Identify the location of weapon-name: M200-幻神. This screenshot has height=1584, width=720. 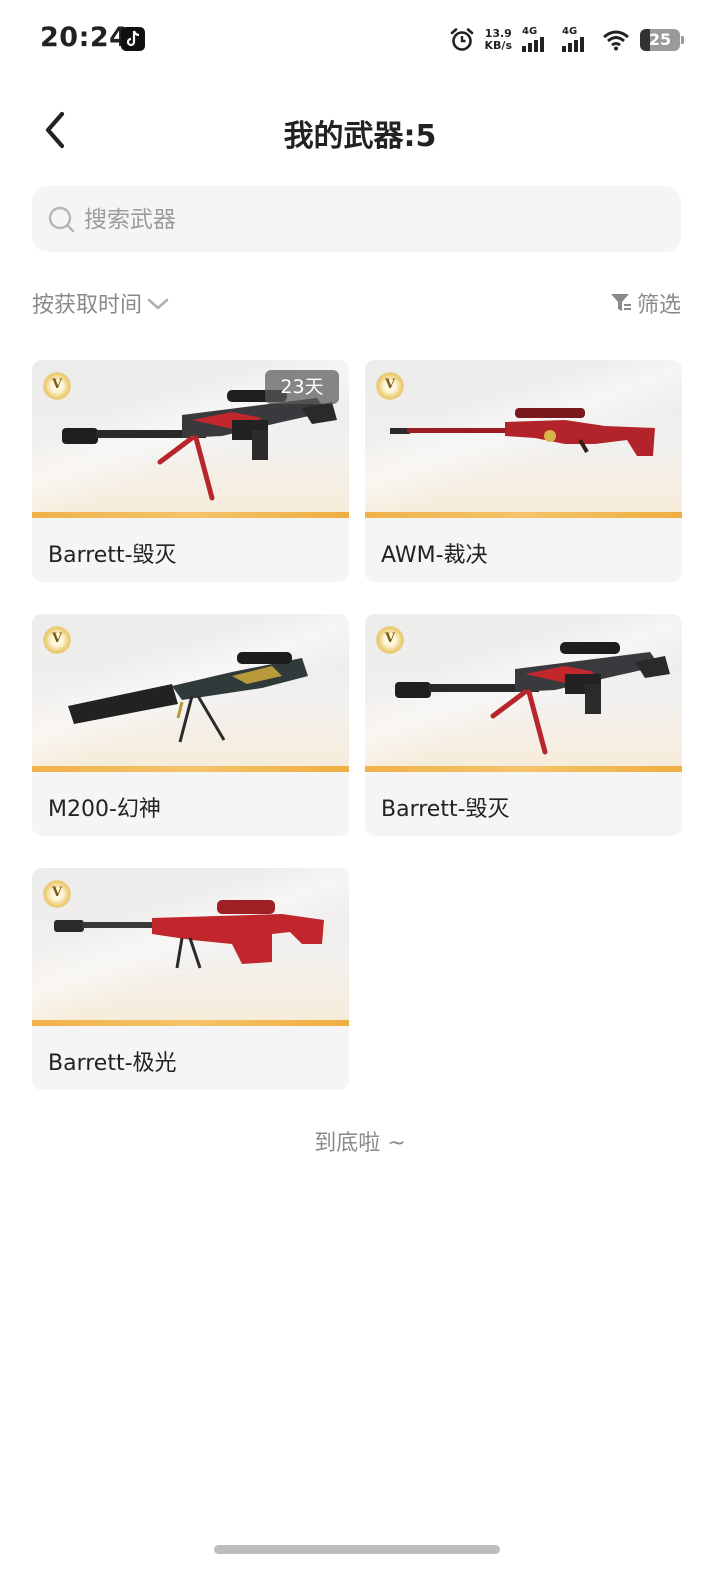
(104, 809).